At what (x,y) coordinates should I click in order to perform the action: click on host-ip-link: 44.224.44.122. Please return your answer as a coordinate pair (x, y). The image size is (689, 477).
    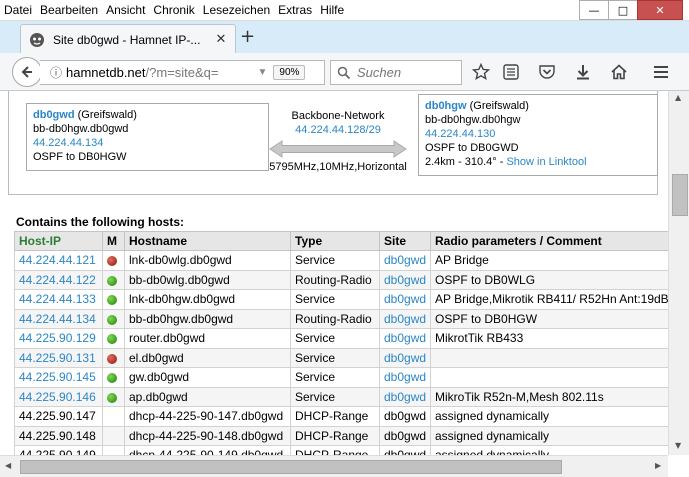
    Looking at the image, I should click on (57, 280).